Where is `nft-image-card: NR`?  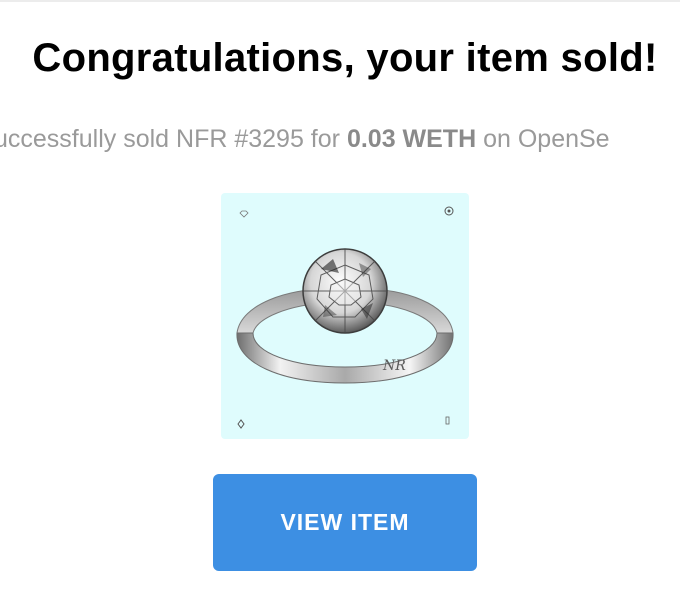
nft-image-card: NR is located at coordinates (345, 316).